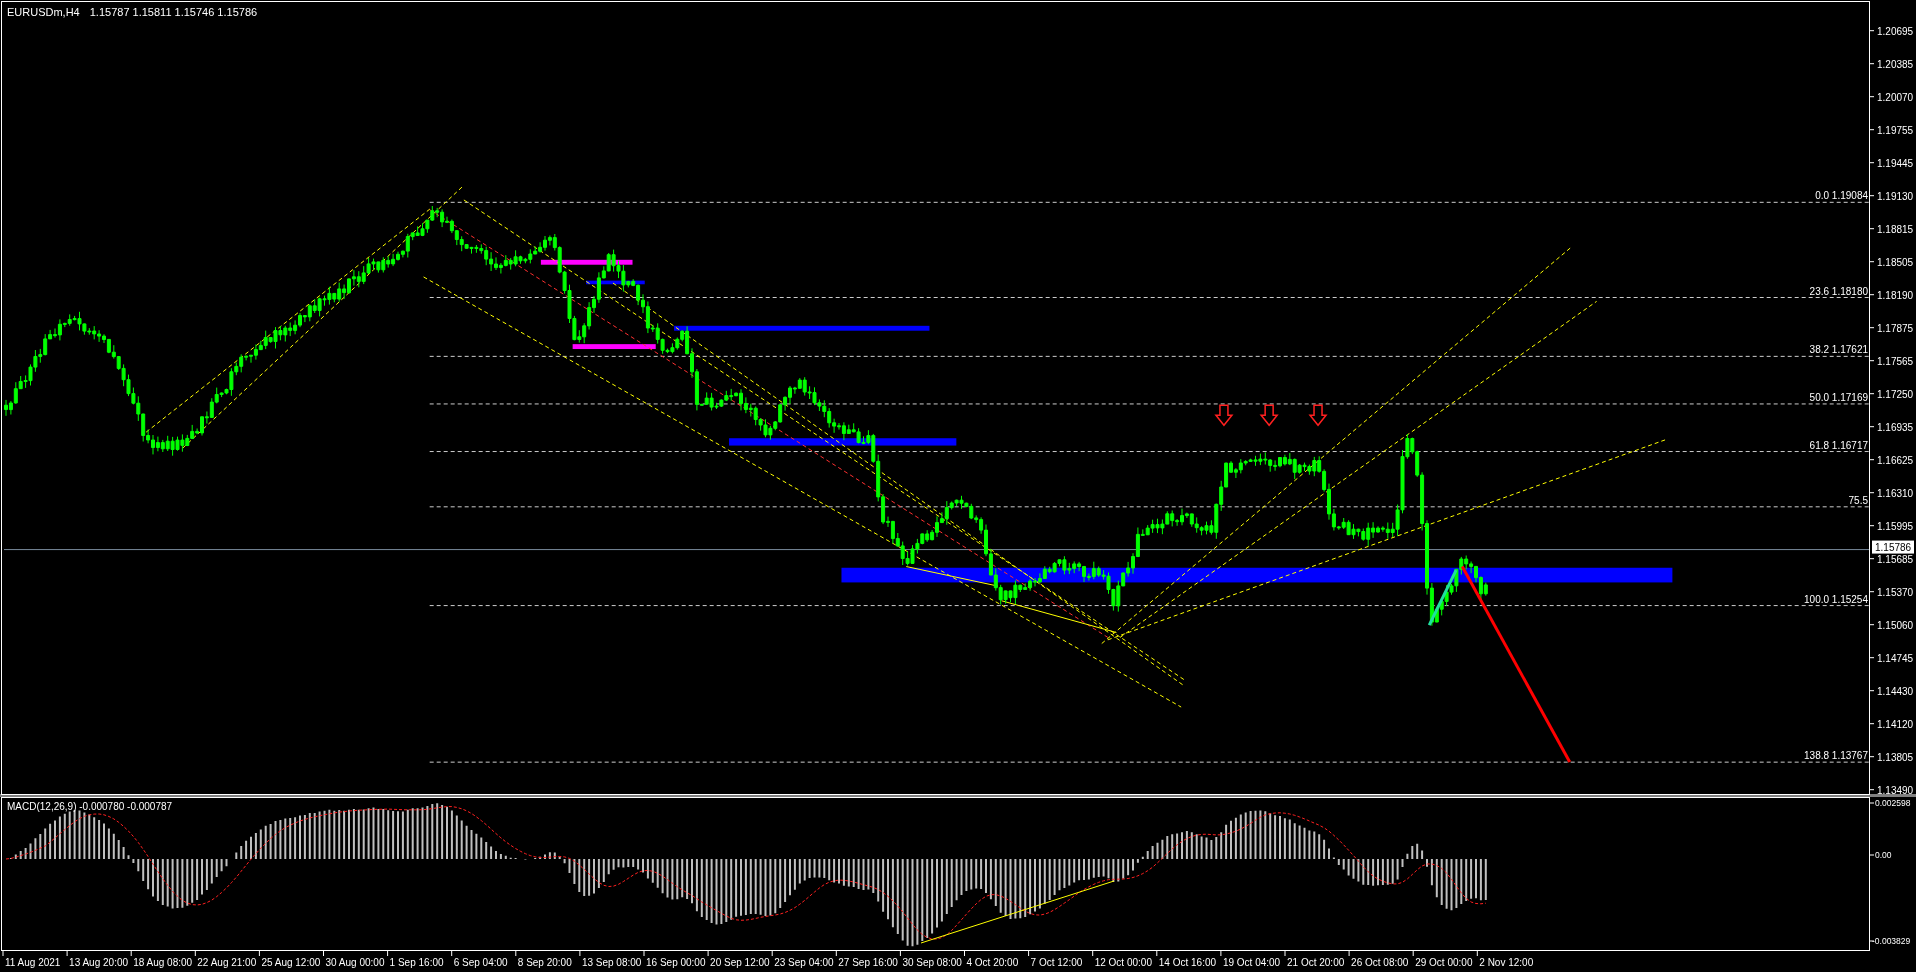 Image resolution: width=1916 pixels, height=972 pixels. Describe the element at coordinates (1838, 350) in the screenshot. I see `fibonacci-level-label: 38.2 1.17621` at that location.